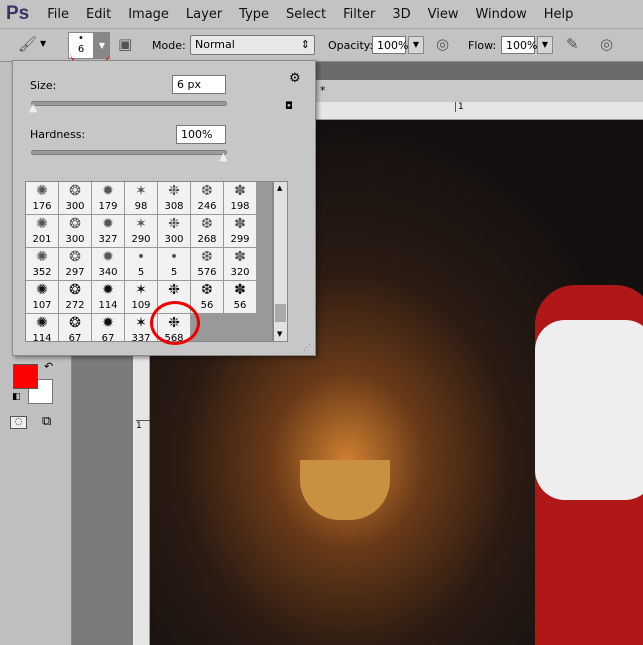  Describe the element at coordinates (42, 198) in the screenshot. I see `brush-preset: ✺ 176` at that location.